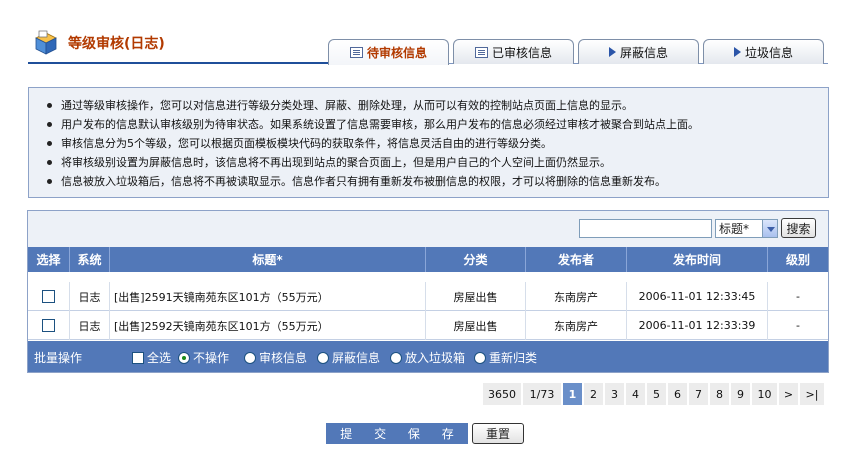 Image resolution: width=841 pixels, height=452 pixels. What do you see at coordinates (576, 259) in the screenshot?
I see `col-publisher: 发布者` at bounding box center [576, 259].